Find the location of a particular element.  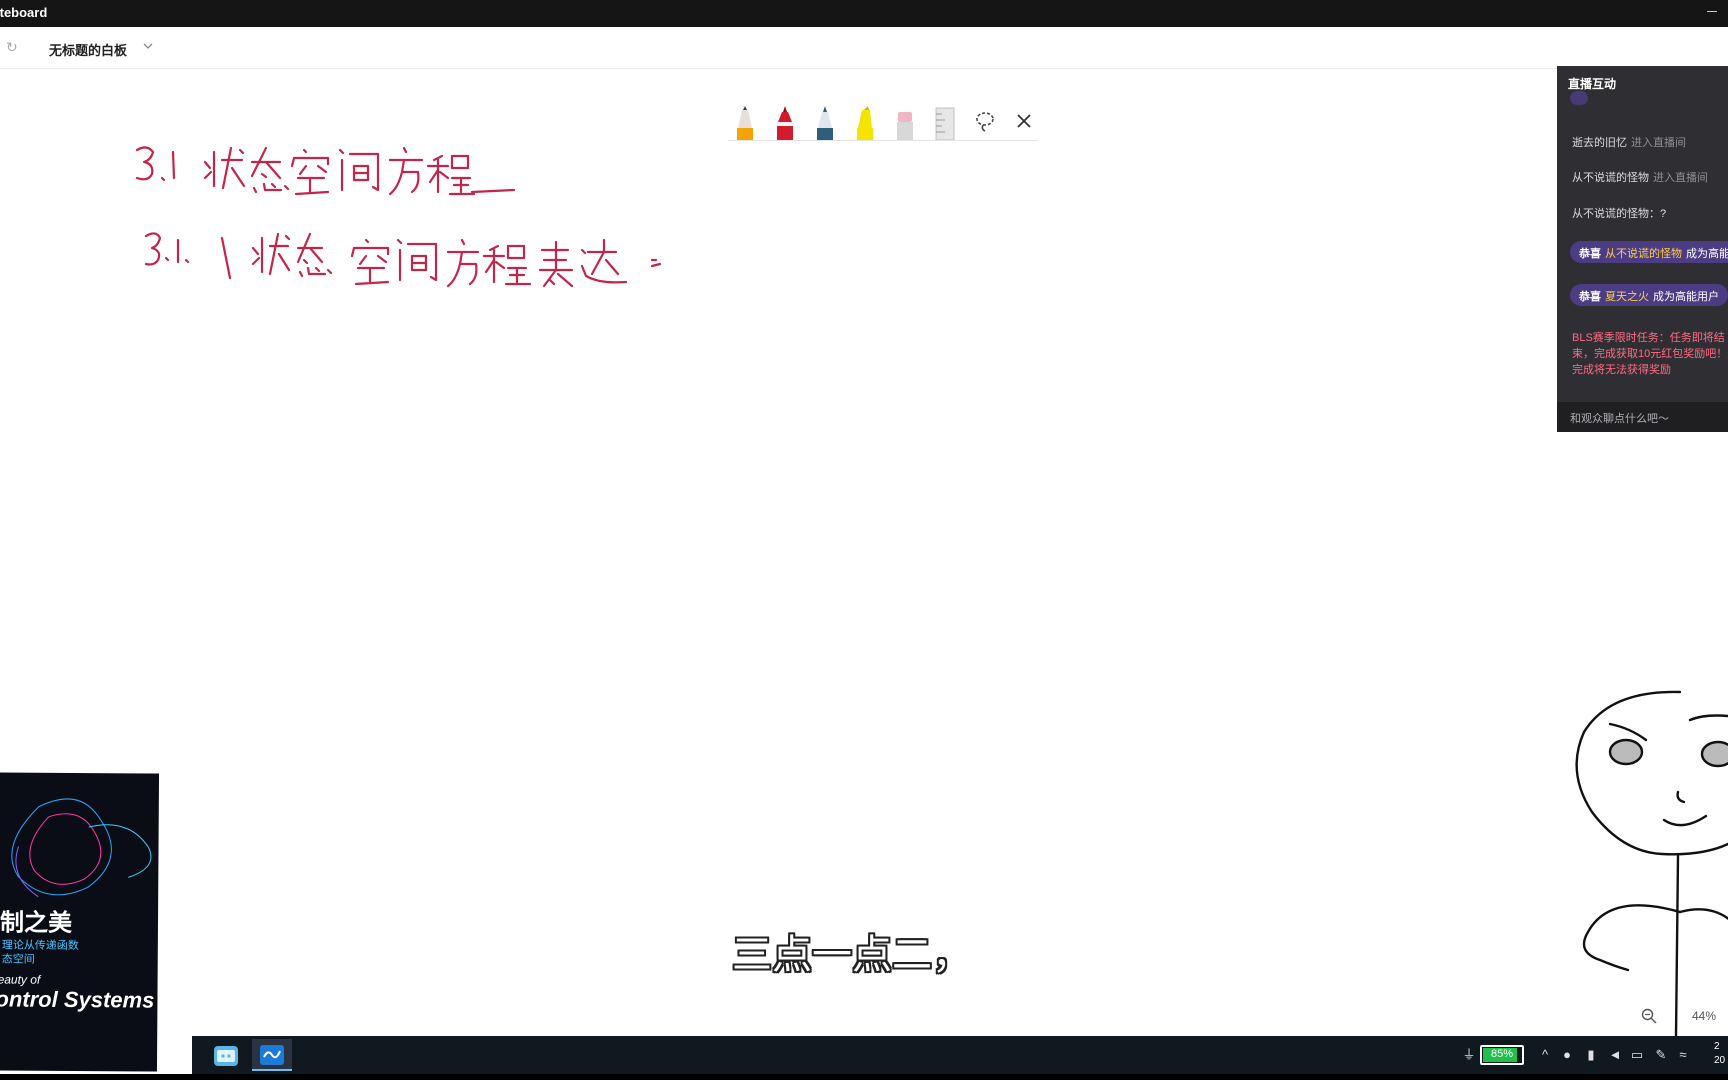

chat-input: 和观众聊点什么吧～ is located at coordinates (1642, 417).